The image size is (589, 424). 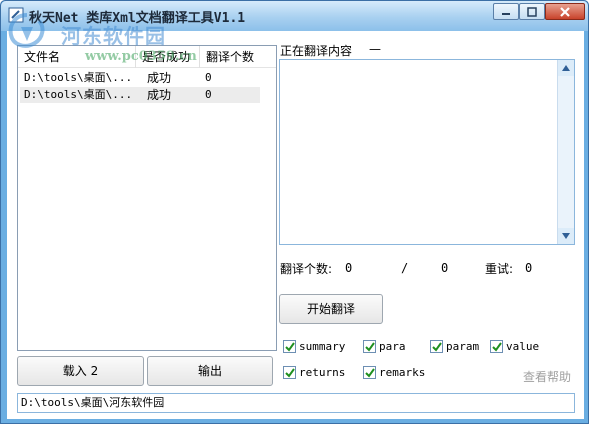 I want to click on triangle-down-icon, so click(x=566, y=236).